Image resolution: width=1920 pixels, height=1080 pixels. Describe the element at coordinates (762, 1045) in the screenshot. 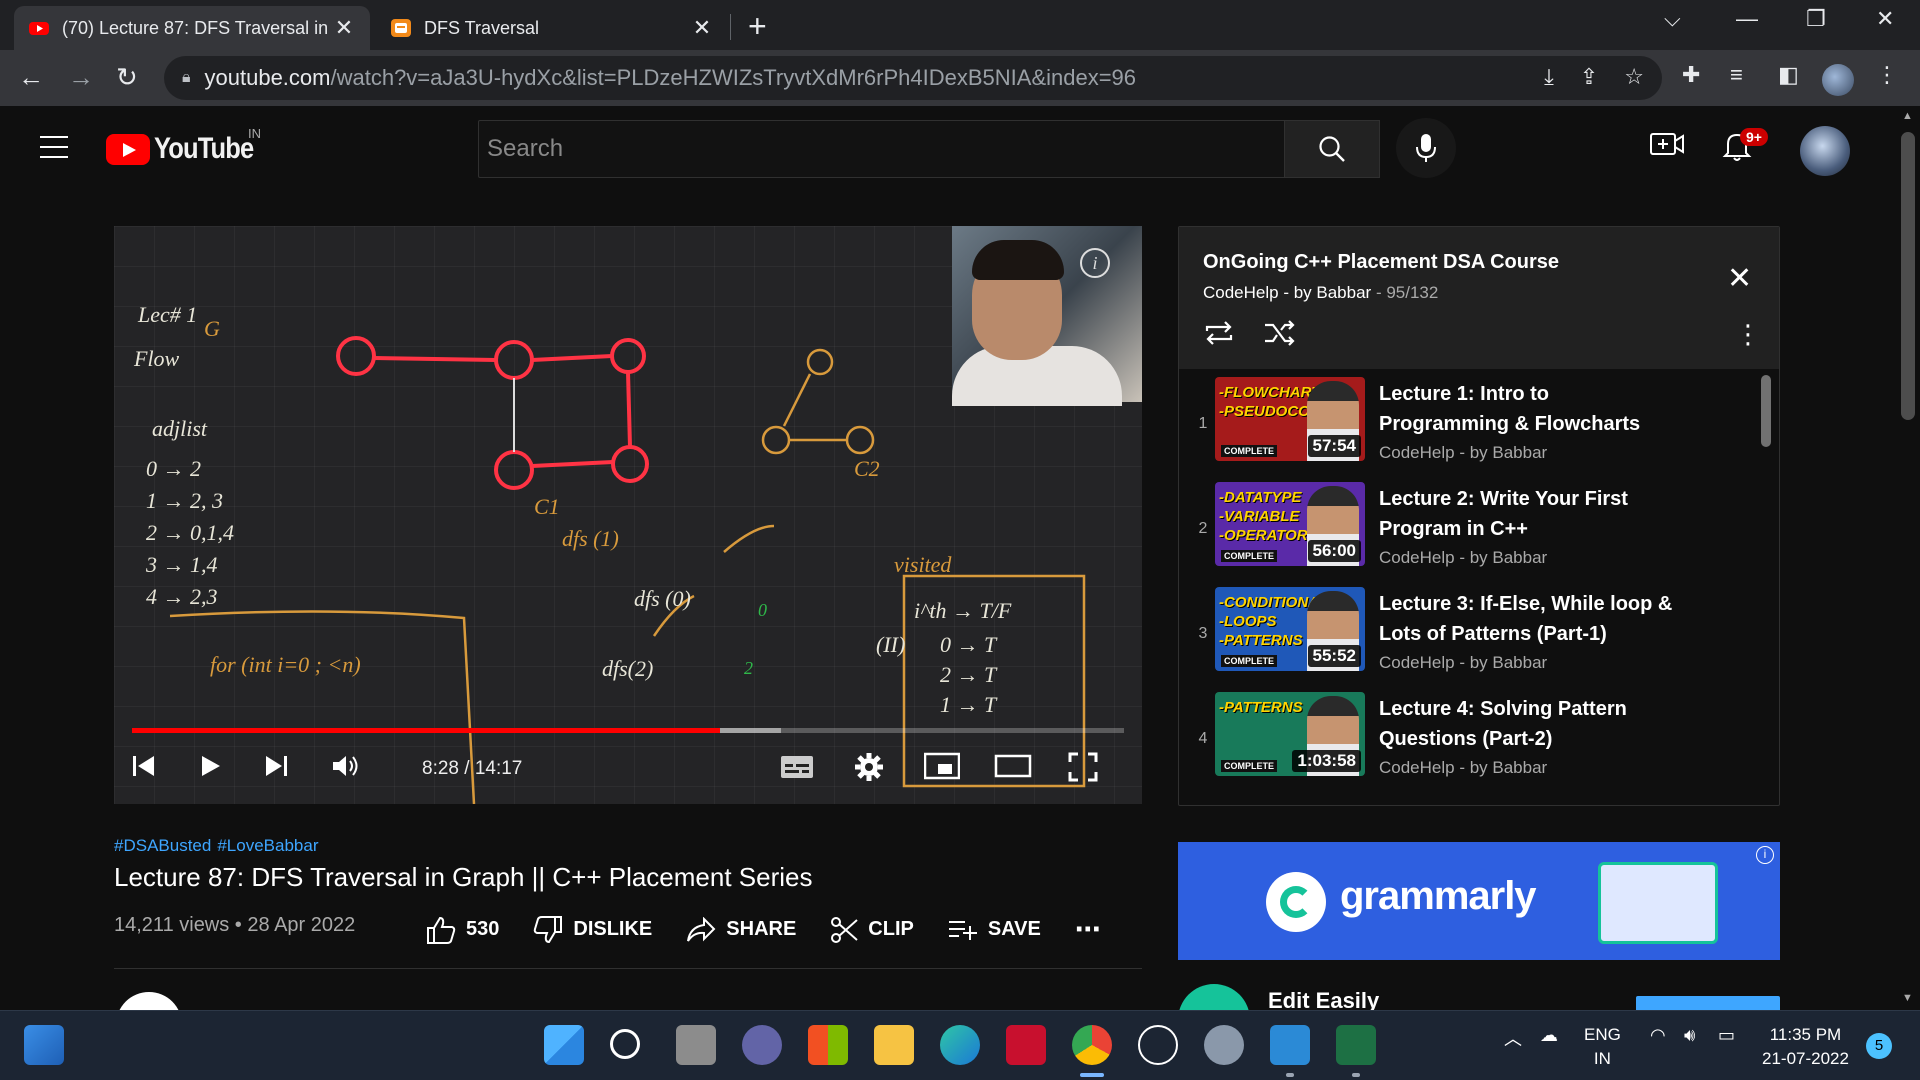

I see `teams-chat-icon` at that location.